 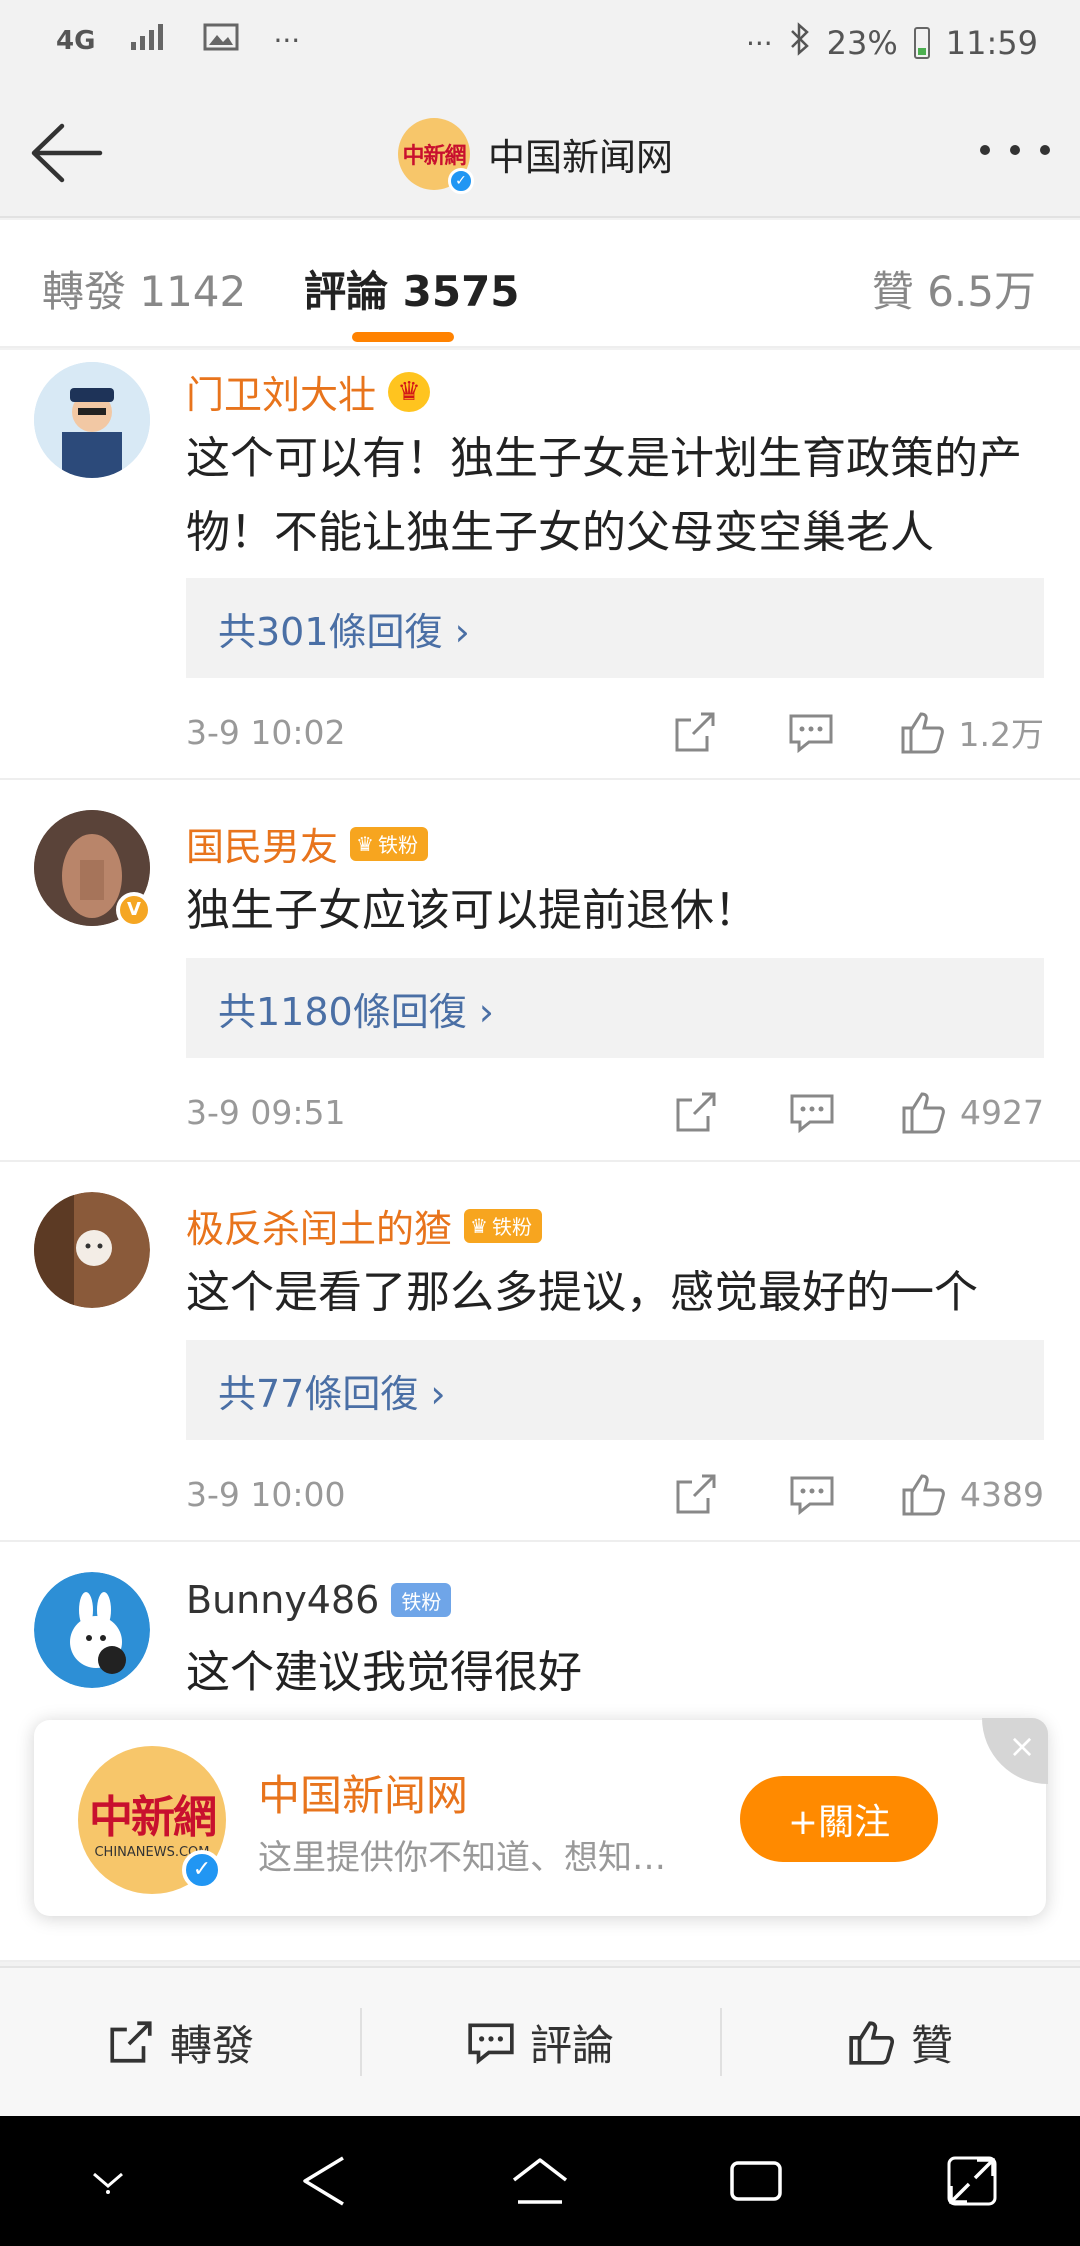 I want to click on back-button, so click(x=67, y=153).